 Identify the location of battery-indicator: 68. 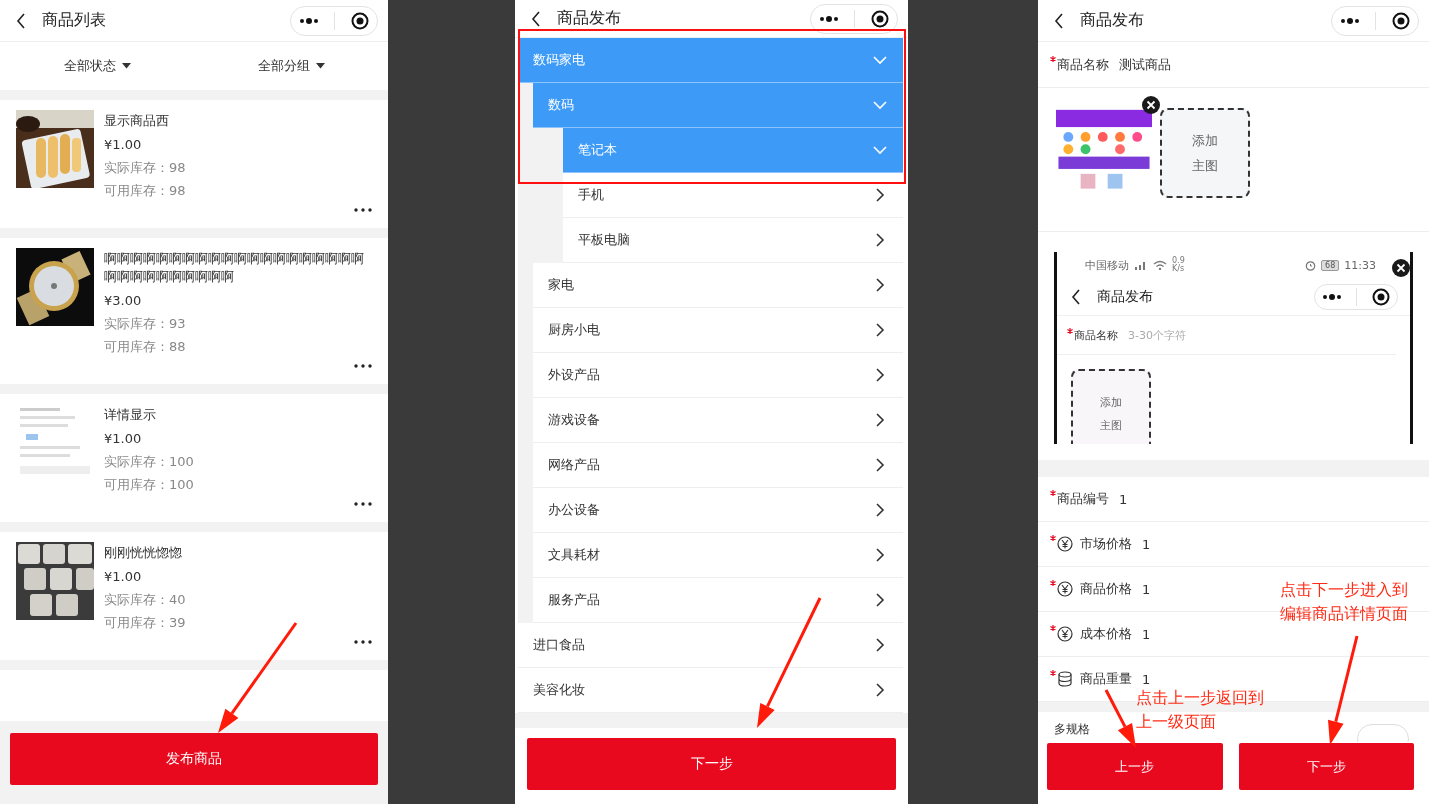
(1330, 265).